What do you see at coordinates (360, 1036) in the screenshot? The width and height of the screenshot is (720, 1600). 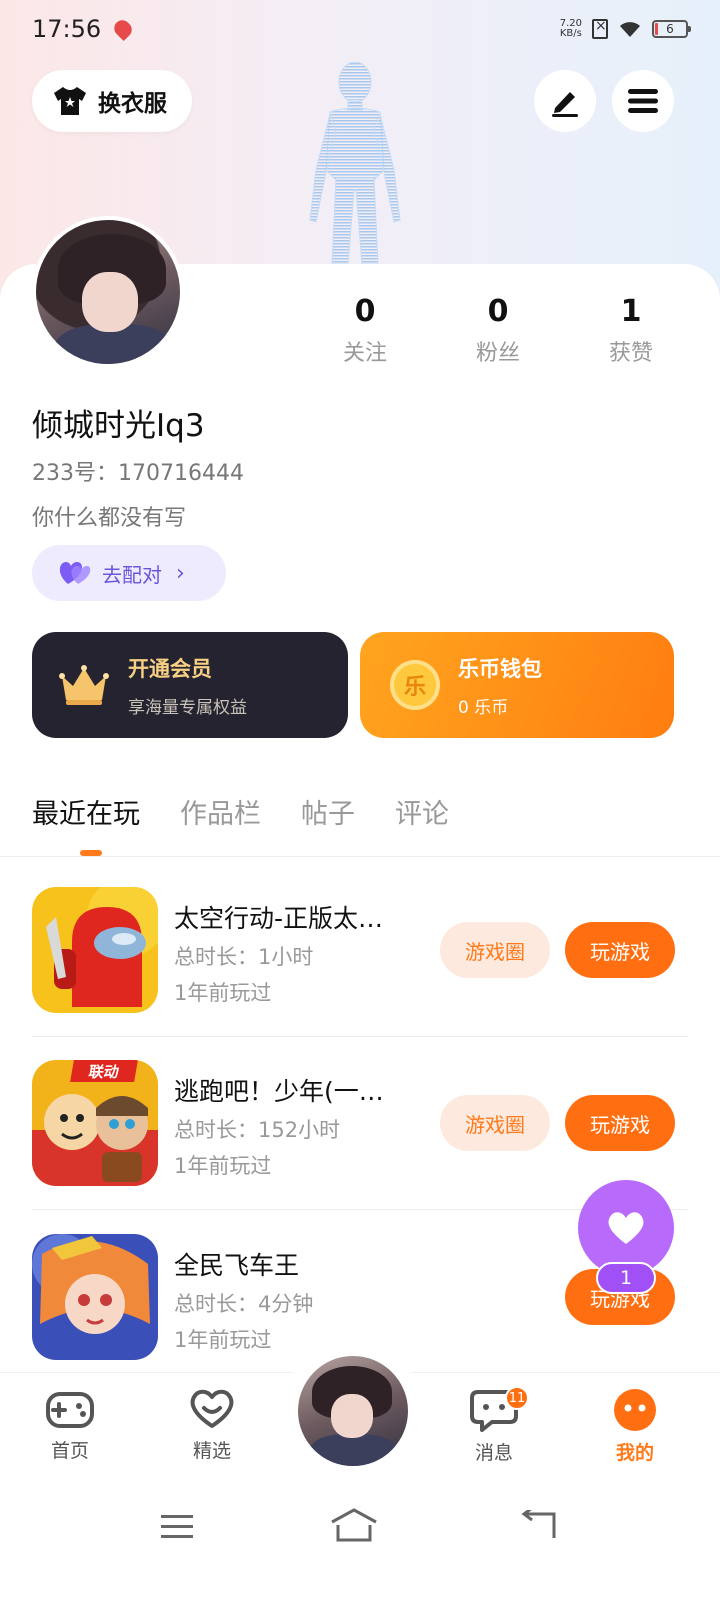 I see `row-divider` at bounding box center [360, 1036].